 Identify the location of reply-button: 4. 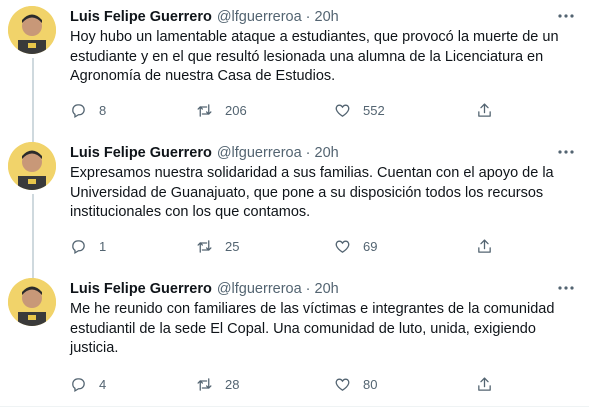
(88, 384).